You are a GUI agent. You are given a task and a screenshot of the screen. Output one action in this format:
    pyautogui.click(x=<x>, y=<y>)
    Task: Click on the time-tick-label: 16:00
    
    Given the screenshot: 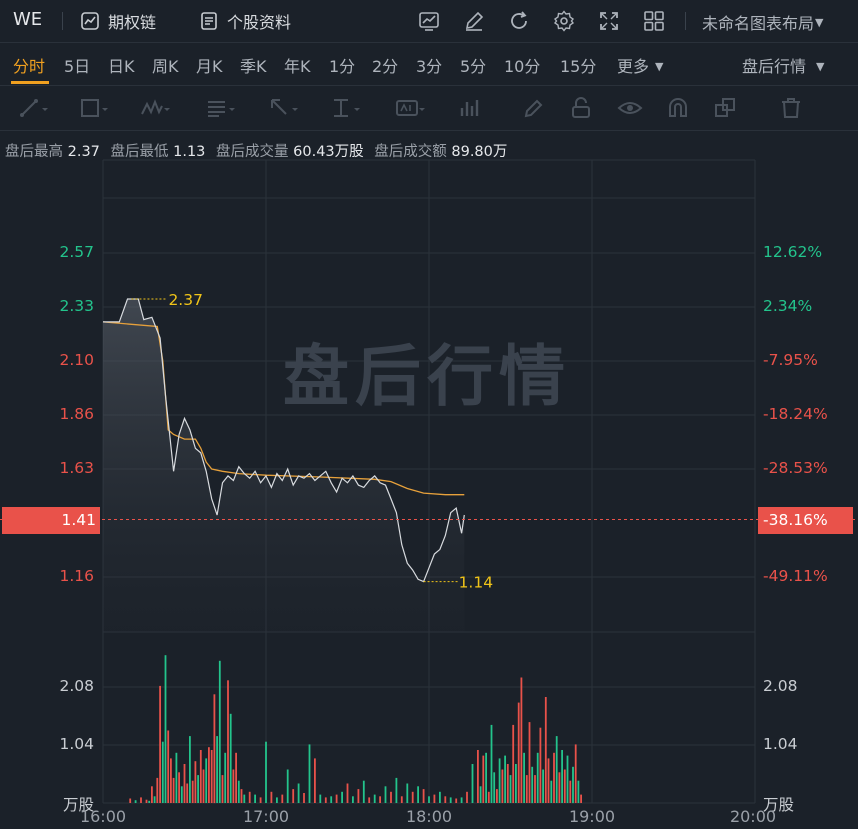 What is the action you would take?
    pyautogui.click(x=103, y=816)
    